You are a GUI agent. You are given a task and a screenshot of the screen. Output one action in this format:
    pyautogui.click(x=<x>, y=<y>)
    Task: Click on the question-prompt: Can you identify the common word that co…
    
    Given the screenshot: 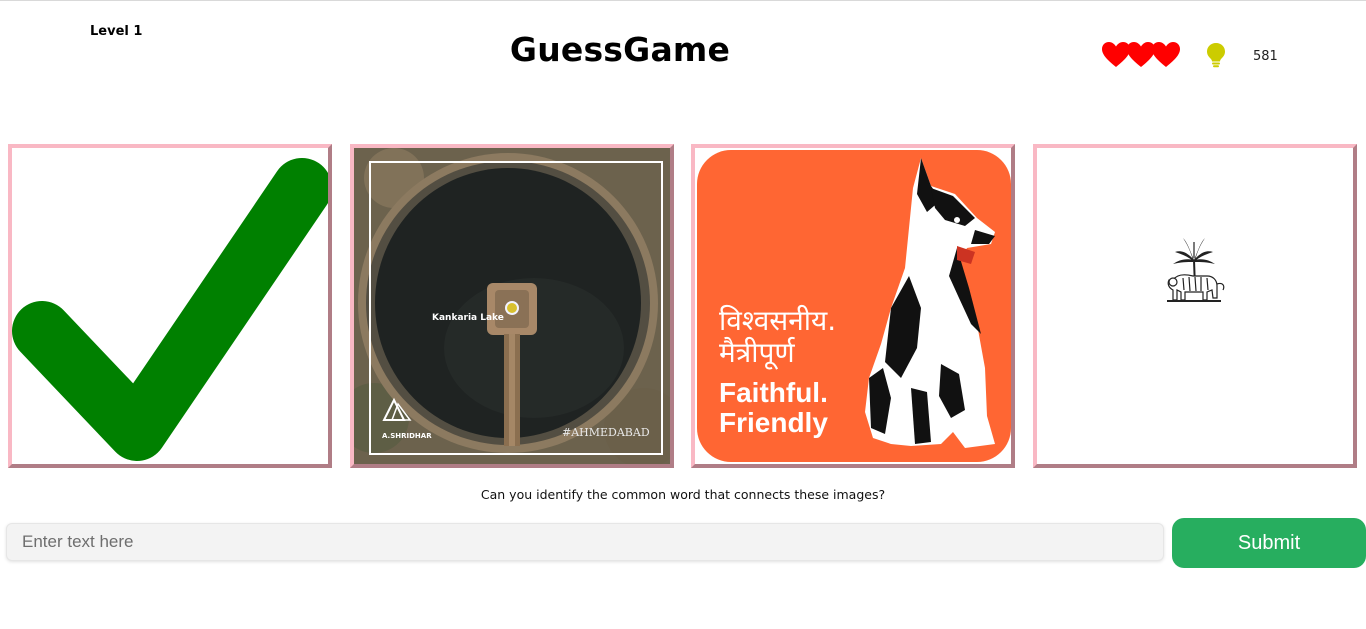 What is the action you would take?
    pyautogui.click(x=683, y=494)
    